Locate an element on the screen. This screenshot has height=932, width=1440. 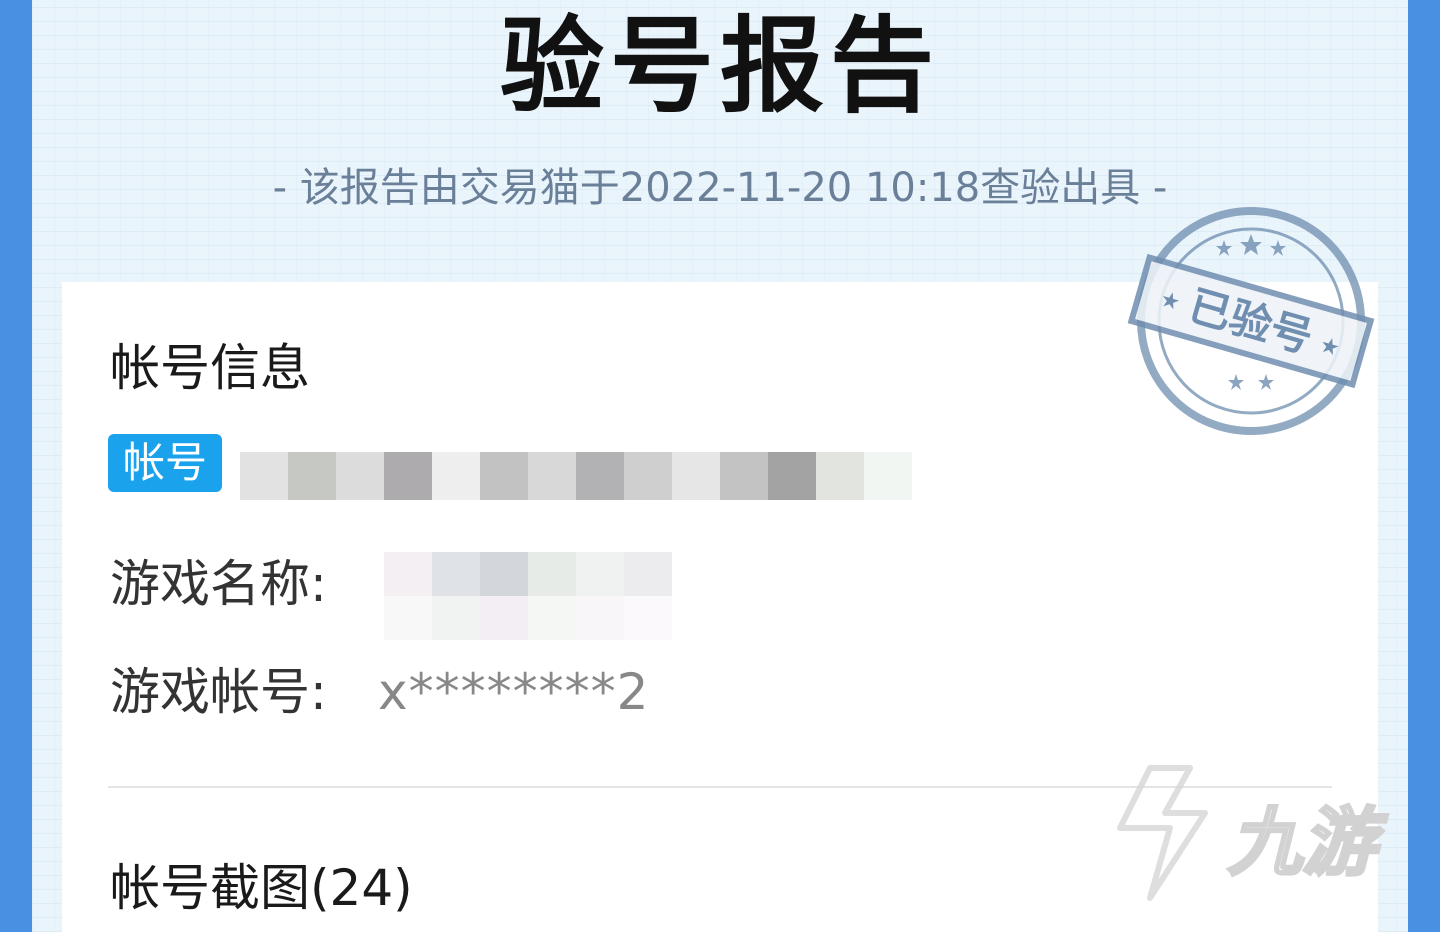
verified-stamp: ★ ★ 已验号 is located at coordinates (1251, 321).